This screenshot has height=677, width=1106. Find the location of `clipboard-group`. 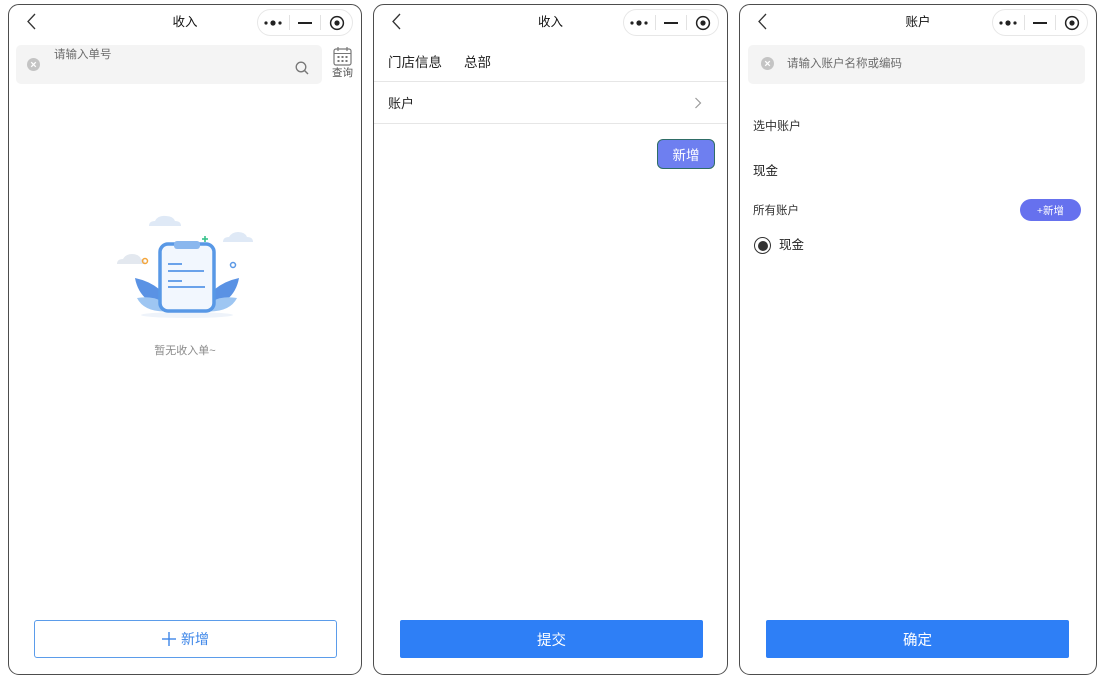

clipboard-group is located at coordinates (187, 277).